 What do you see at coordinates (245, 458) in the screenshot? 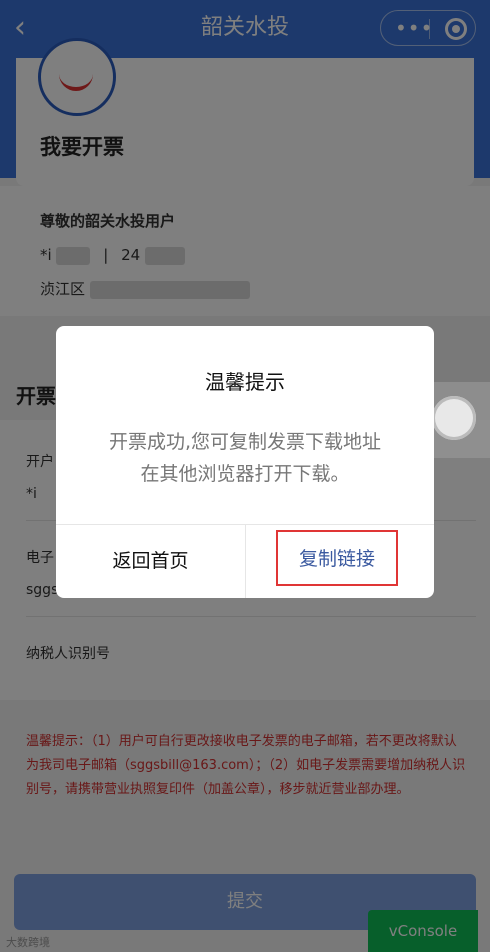
I see `dialog-message: 开票成功,您可复制发票下载地址 在其他浏览器打开下载。` at bounding box center [245, 458].